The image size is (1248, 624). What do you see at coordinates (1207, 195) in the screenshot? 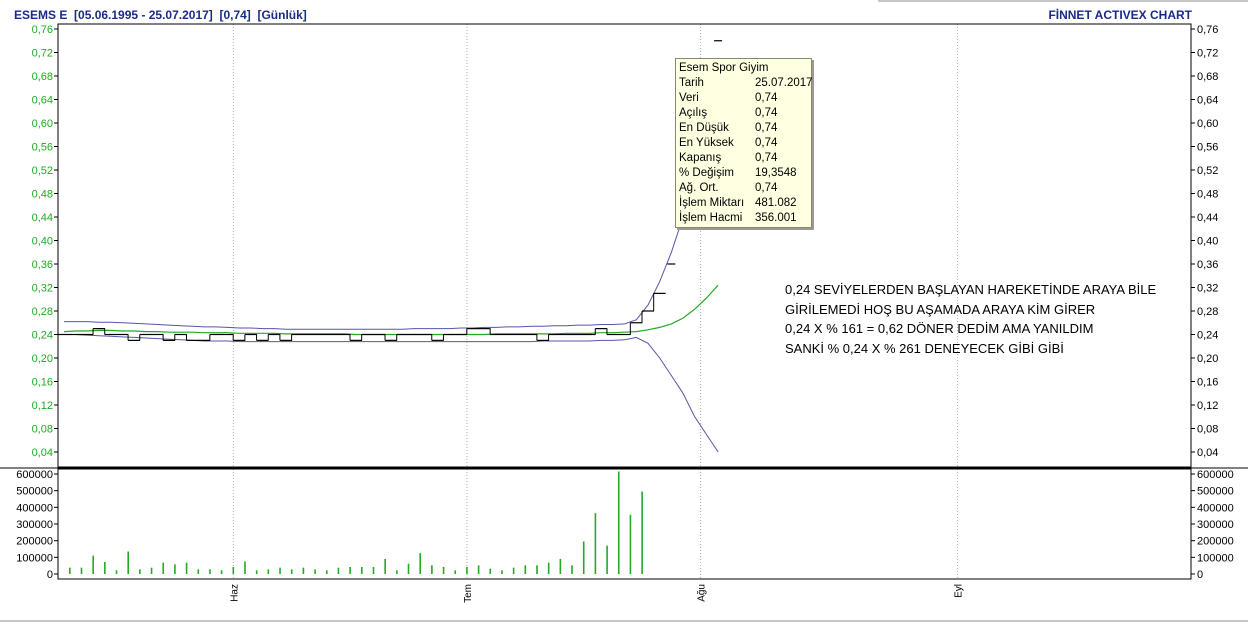
I see `y-tick-label-right: 0,48` at bounding box center [1207, 195].